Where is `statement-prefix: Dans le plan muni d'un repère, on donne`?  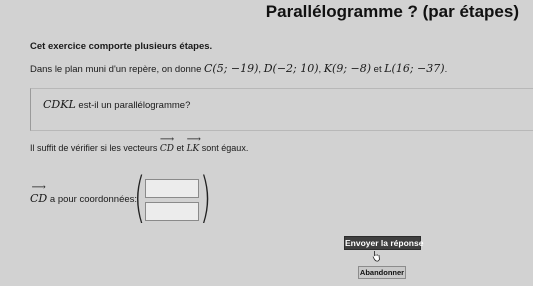
statement-prefix: Dans le plan muni d'un repère, on donne is located at coordinates (116, 69).